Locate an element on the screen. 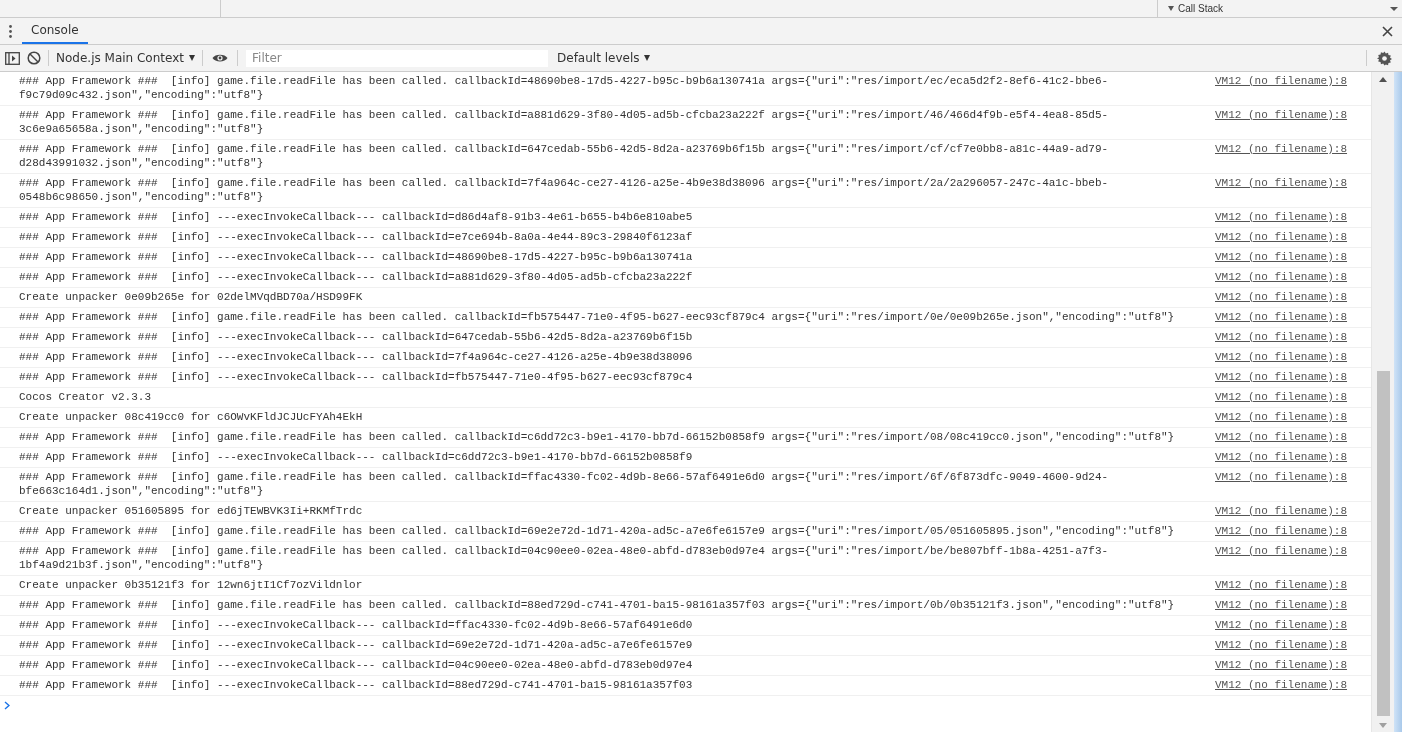 The width and height of the screenshot is (1402, 732). more-options-icon is located at coordinates (10, 31).